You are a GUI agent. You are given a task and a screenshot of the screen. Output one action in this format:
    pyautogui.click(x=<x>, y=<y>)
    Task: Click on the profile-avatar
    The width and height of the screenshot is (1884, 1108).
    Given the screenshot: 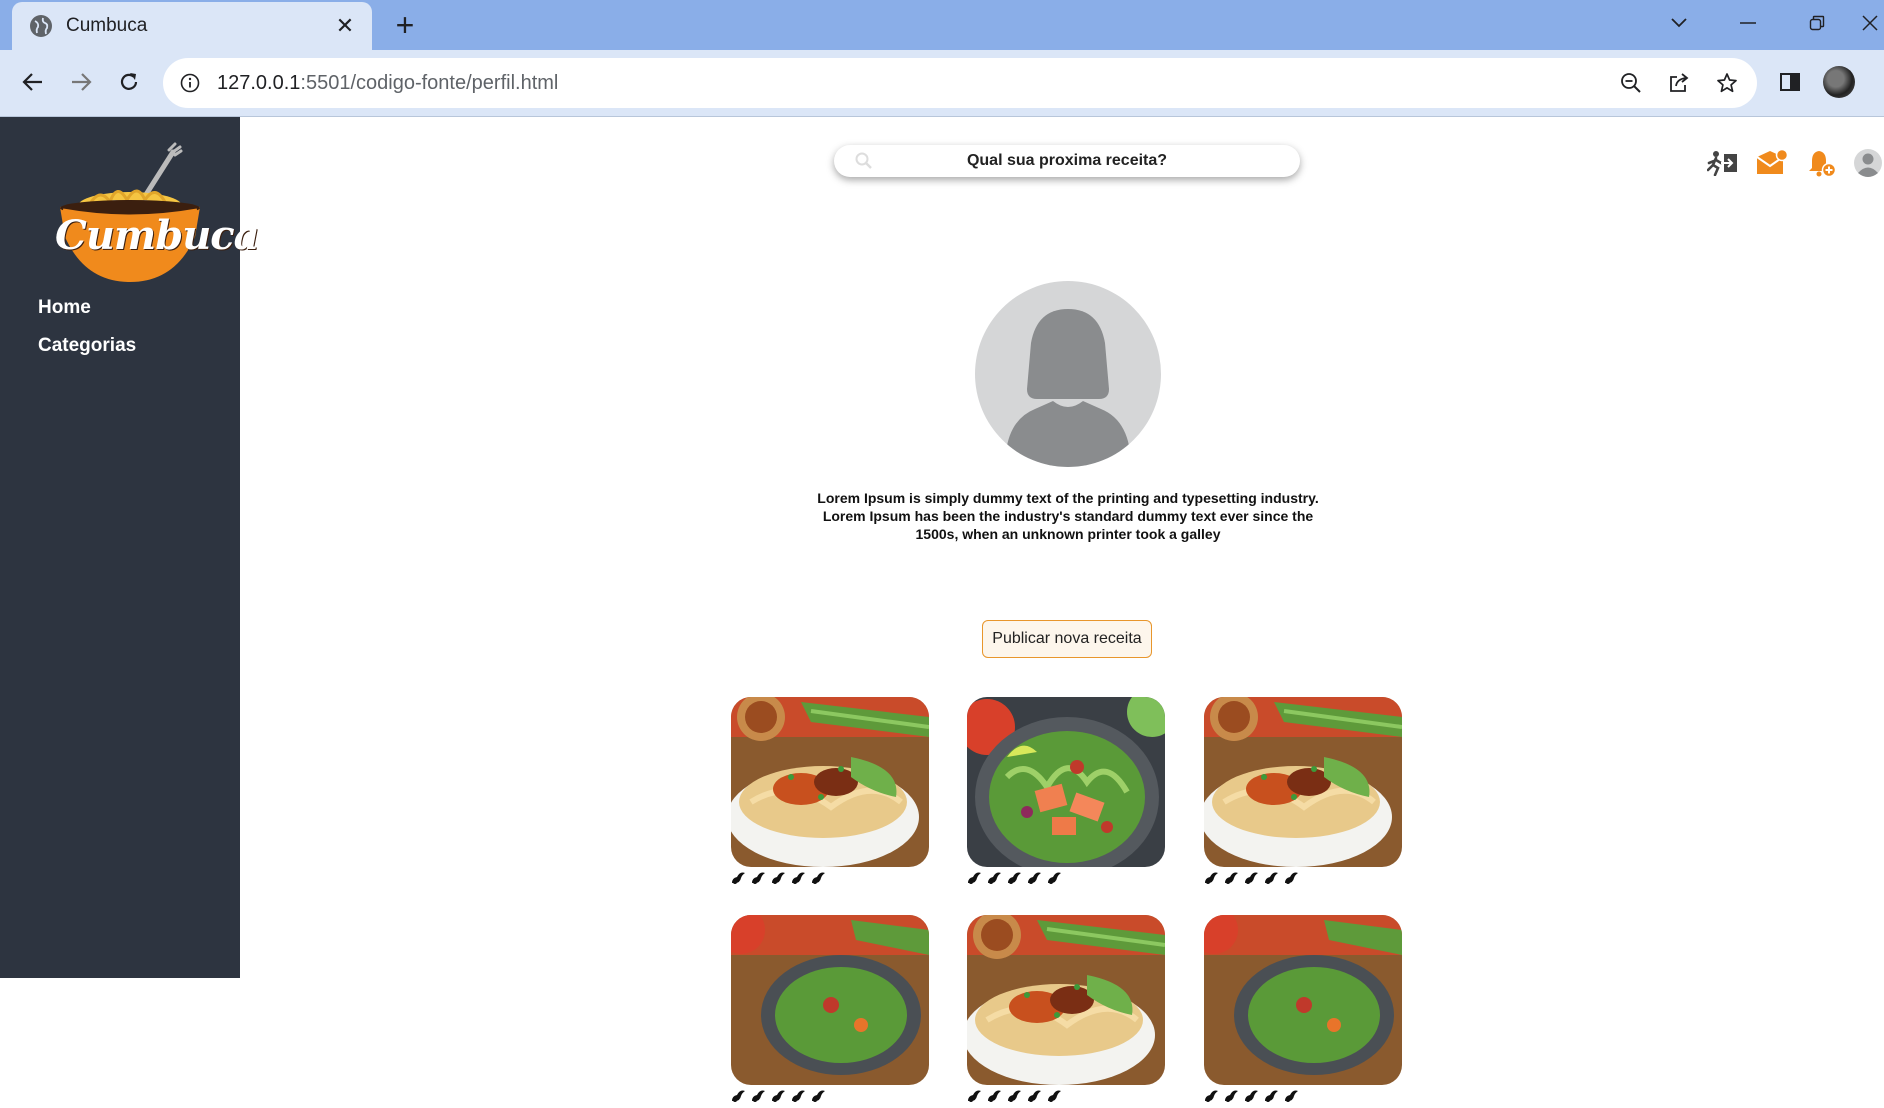 What is the action you would take?
    pyautogui.click(x=1068, y=374)
    